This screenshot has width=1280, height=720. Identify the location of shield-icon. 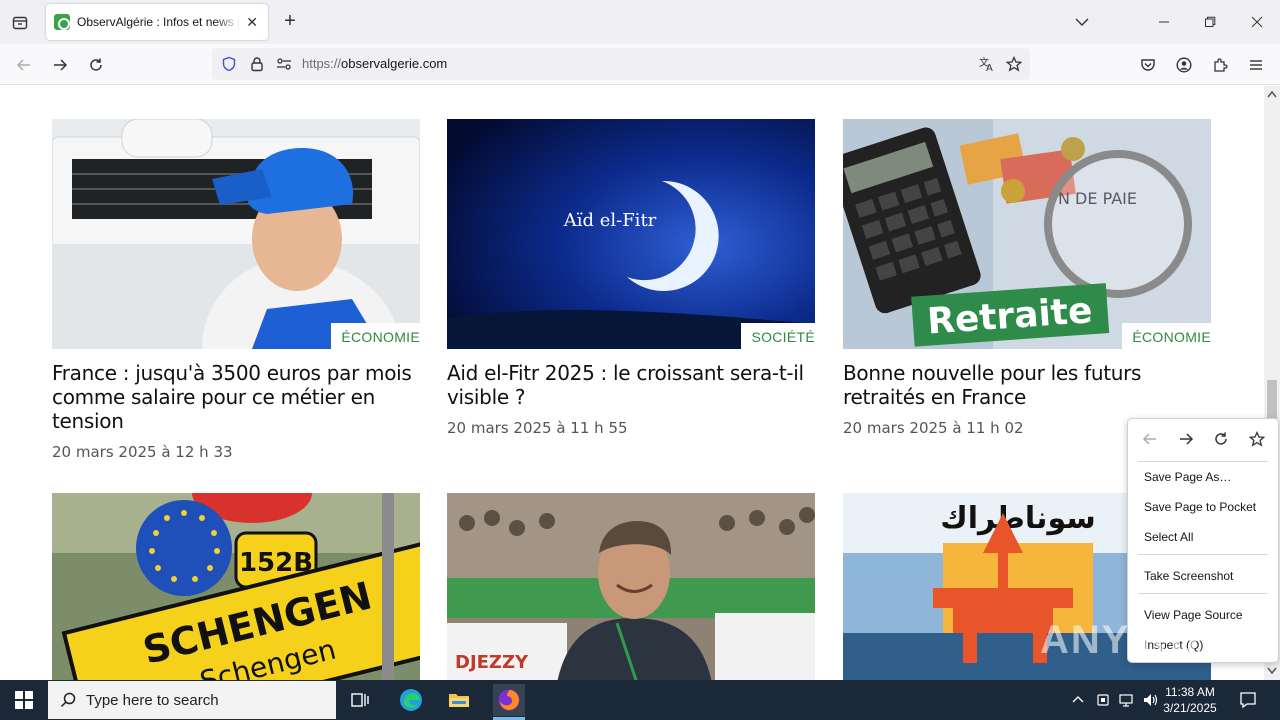
(229, 64).